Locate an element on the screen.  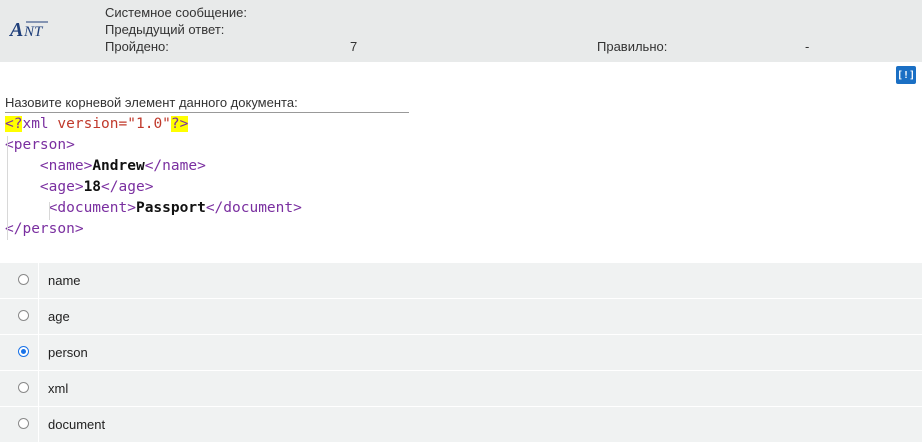
radio-xml is located at coordinates (23, 387).